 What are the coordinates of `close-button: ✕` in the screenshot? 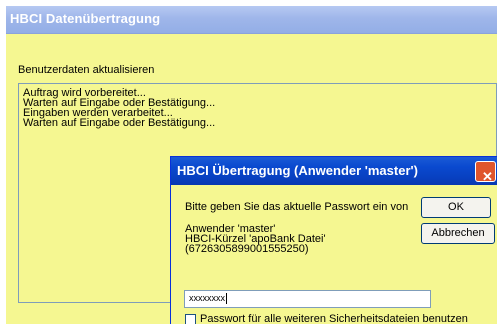 It's located at (485, 172).